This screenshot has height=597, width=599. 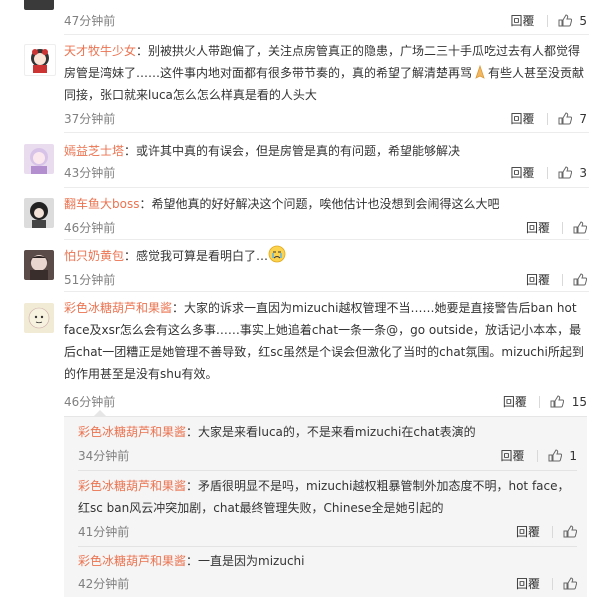 I want to click on timestamp: 41分钟前, so click(x=104, y=532).